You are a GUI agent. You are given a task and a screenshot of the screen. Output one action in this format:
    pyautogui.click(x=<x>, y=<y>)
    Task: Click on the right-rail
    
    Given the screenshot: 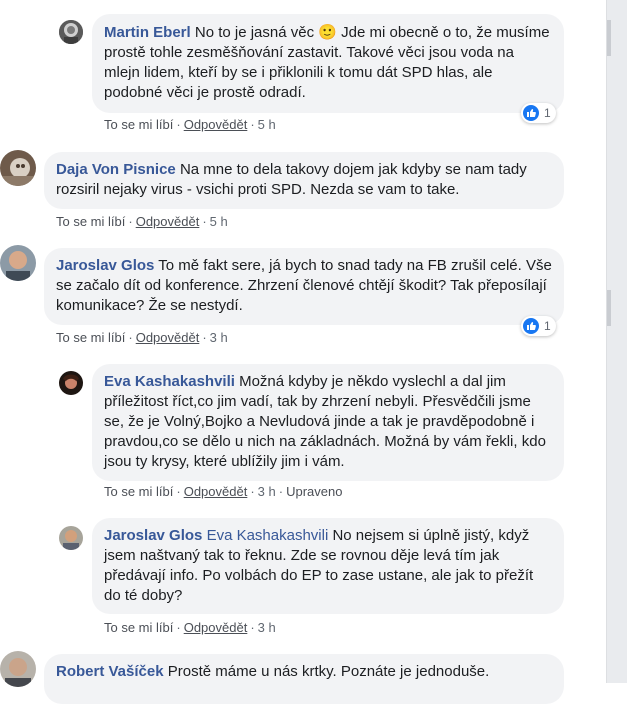 What is the action you would take?
    pyautogui.click(x=616, y=341)
    